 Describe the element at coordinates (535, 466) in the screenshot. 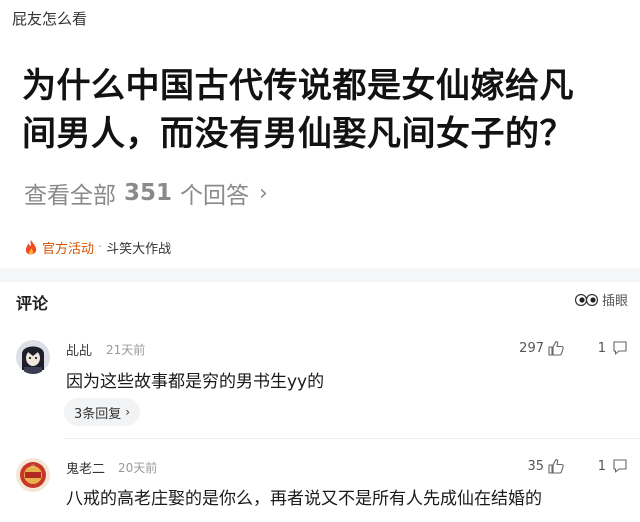

I see `like-count: 35` at that location.